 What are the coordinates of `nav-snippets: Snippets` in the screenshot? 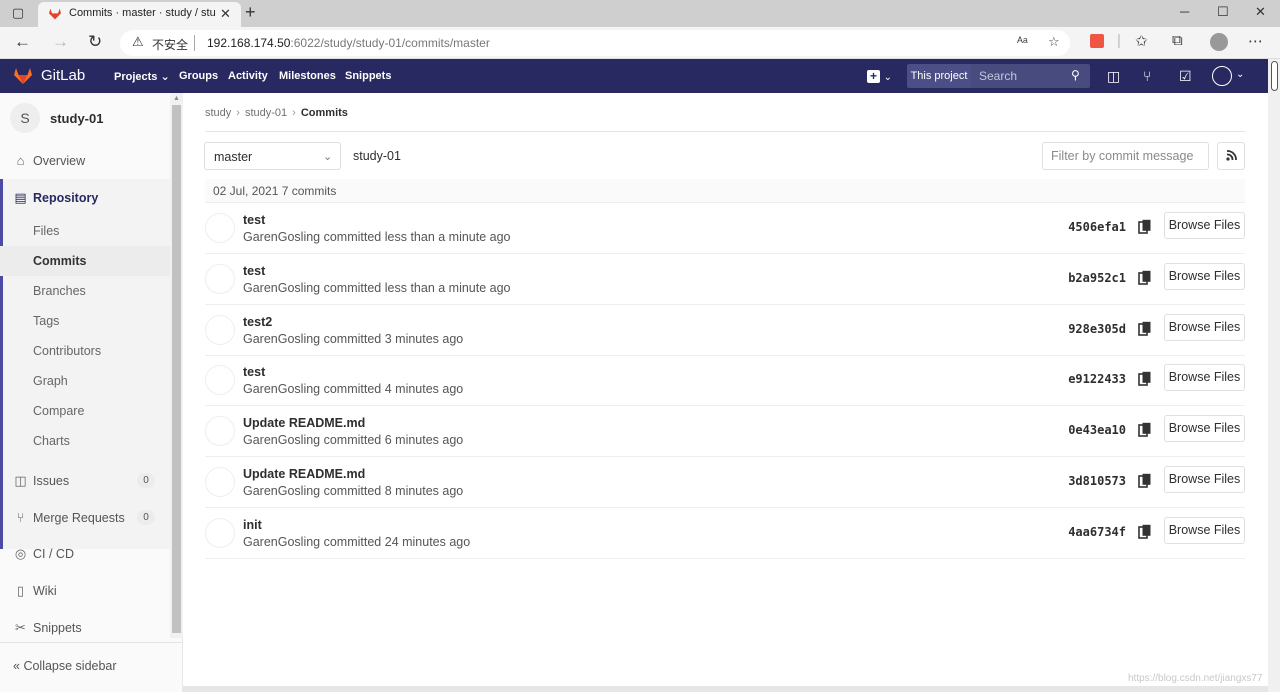 It's located at (368, 76).